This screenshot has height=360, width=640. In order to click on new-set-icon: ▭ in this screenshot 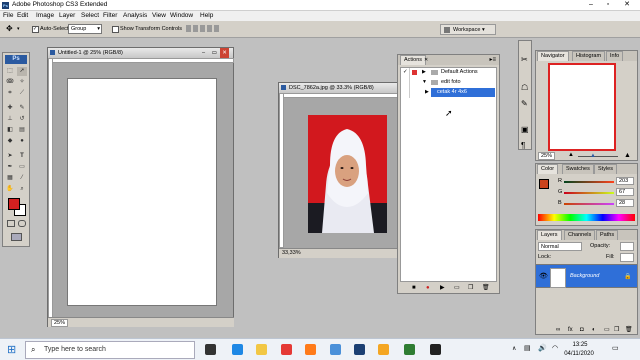, I will do `click(457, 288)`.